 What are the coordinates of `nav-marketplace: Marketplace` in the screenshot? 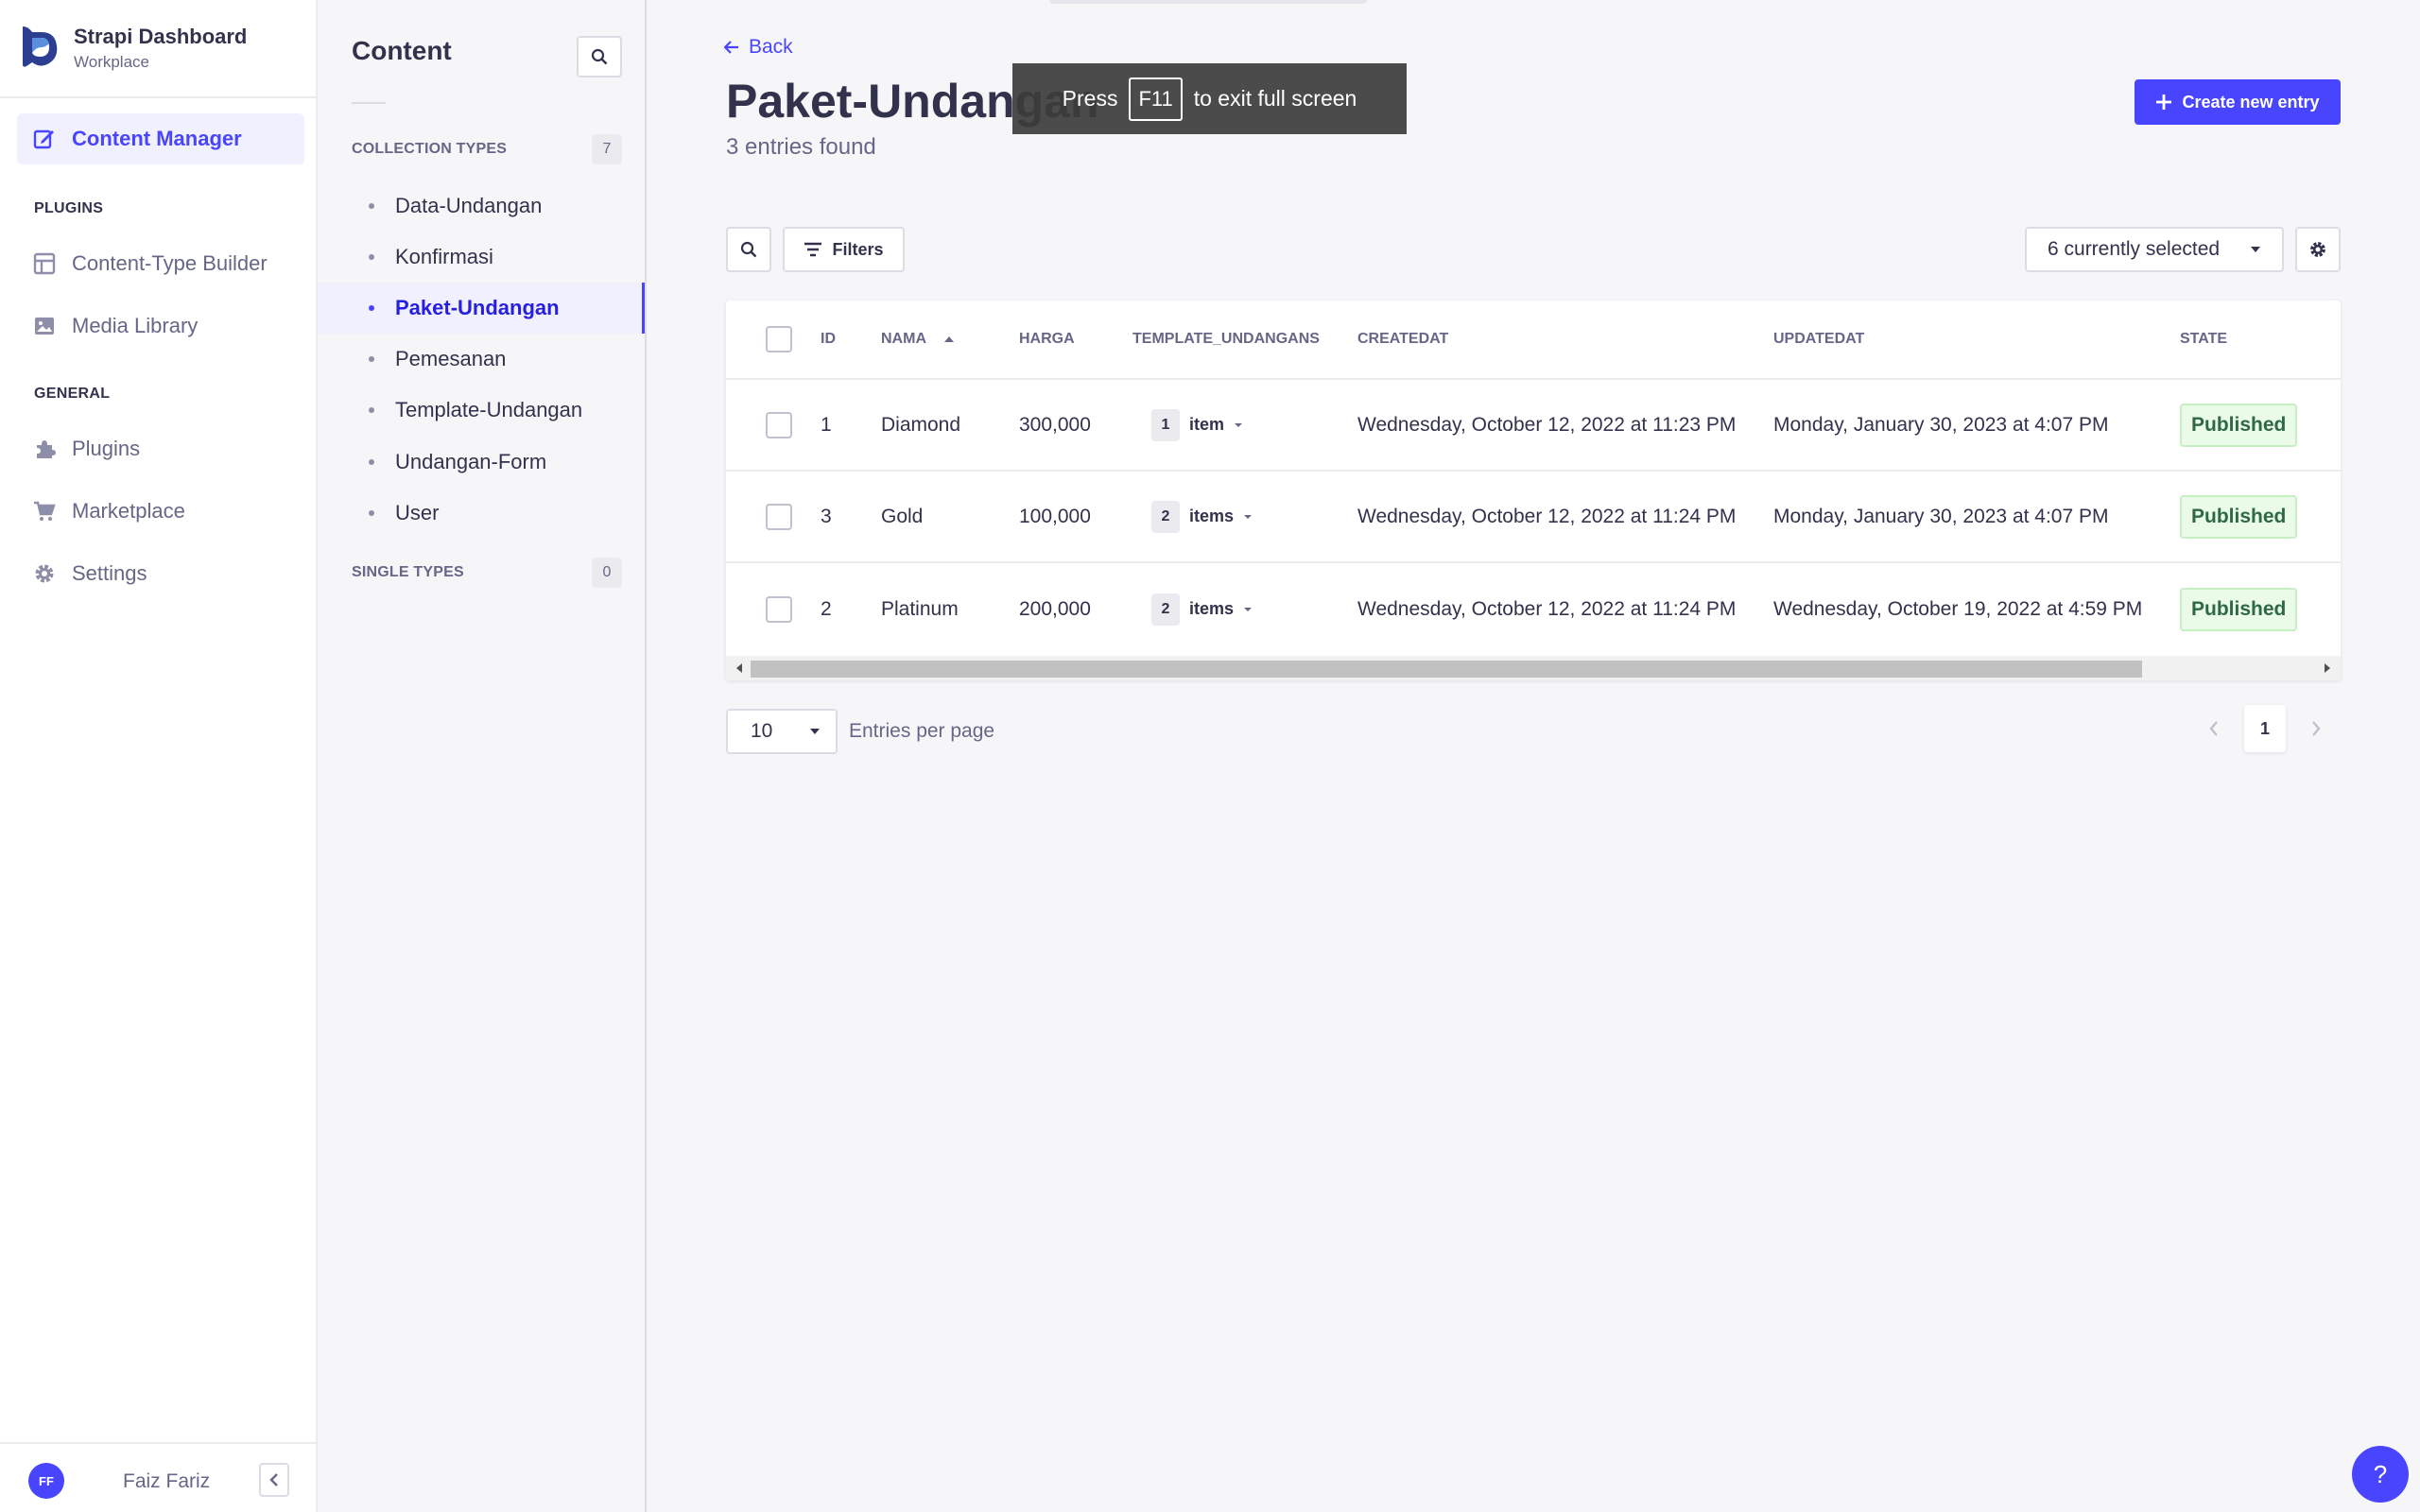 It's located at (161, 511).